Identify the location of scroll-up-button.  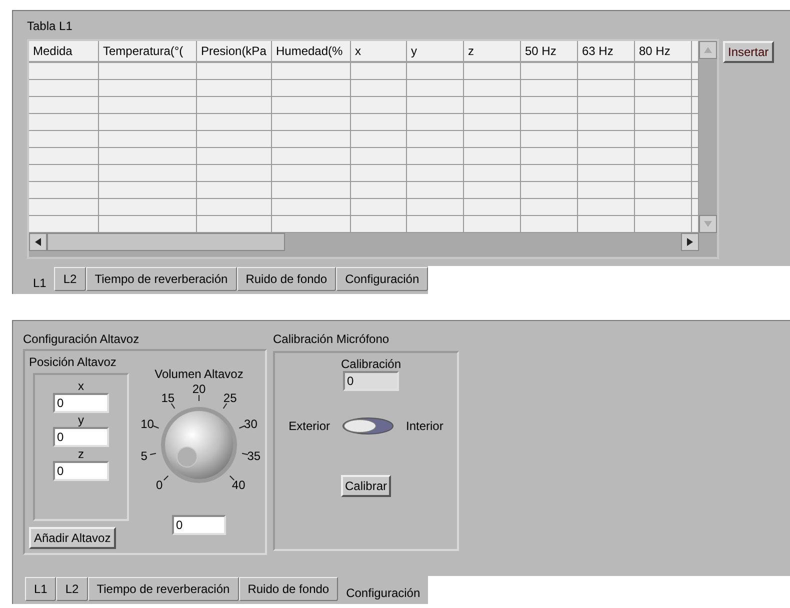
(708, 50).